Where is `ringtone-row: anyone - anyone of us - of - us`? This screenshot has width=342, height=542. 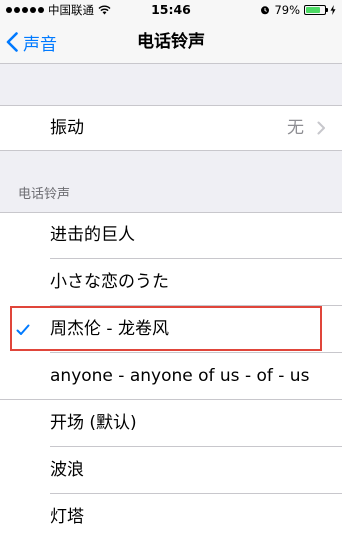
ringtone-row: anyone - anyone of us - of - us is located at coordinates (171, 376).